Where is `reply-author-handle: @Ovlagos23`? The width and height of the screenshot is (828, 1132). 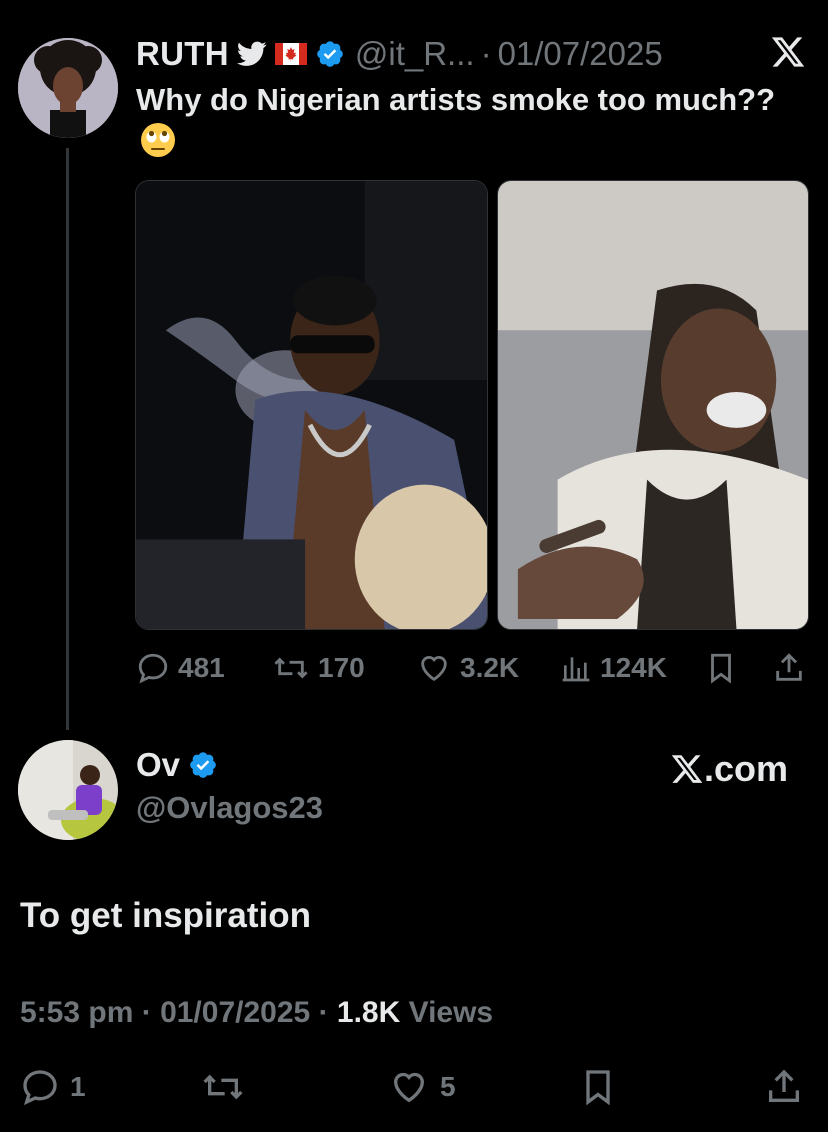
reply-author-handle: @Ovlagos23 is located at coordinates (229, 808).